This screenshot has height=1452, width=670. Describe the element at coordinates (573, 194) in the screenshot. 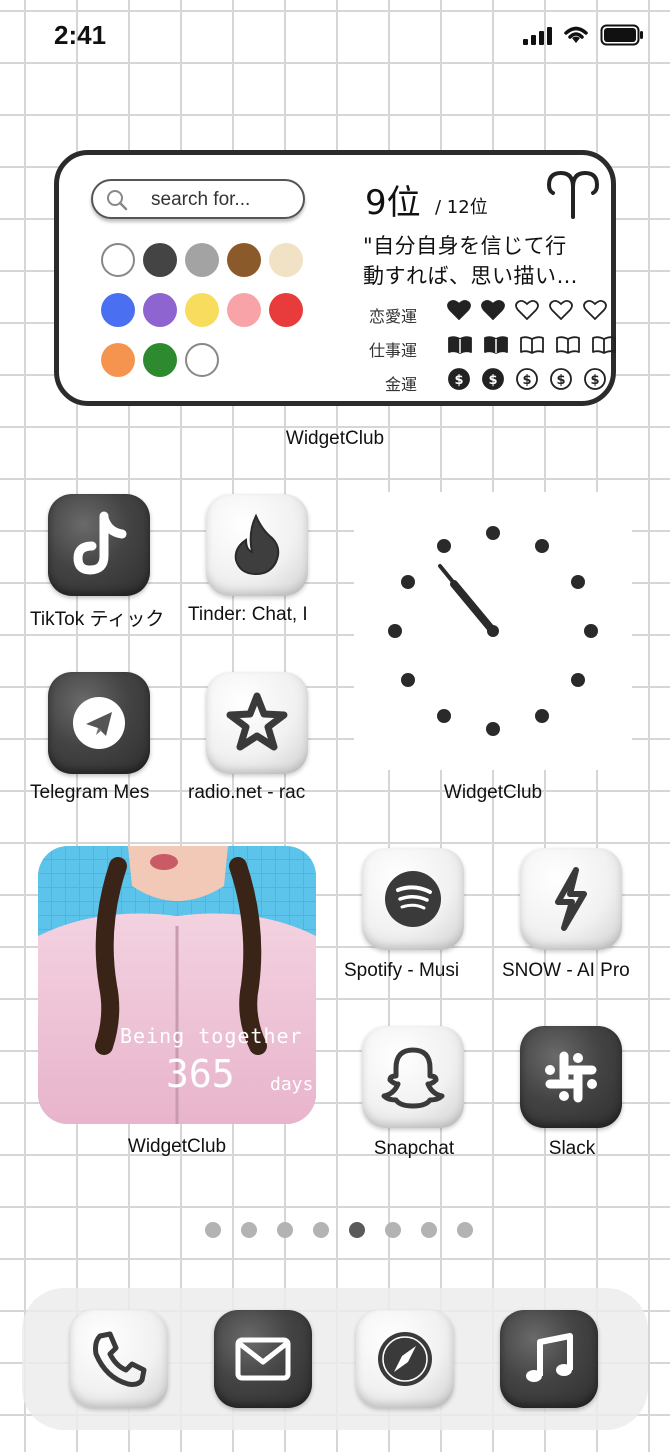

I see `aries-icon` at that location.